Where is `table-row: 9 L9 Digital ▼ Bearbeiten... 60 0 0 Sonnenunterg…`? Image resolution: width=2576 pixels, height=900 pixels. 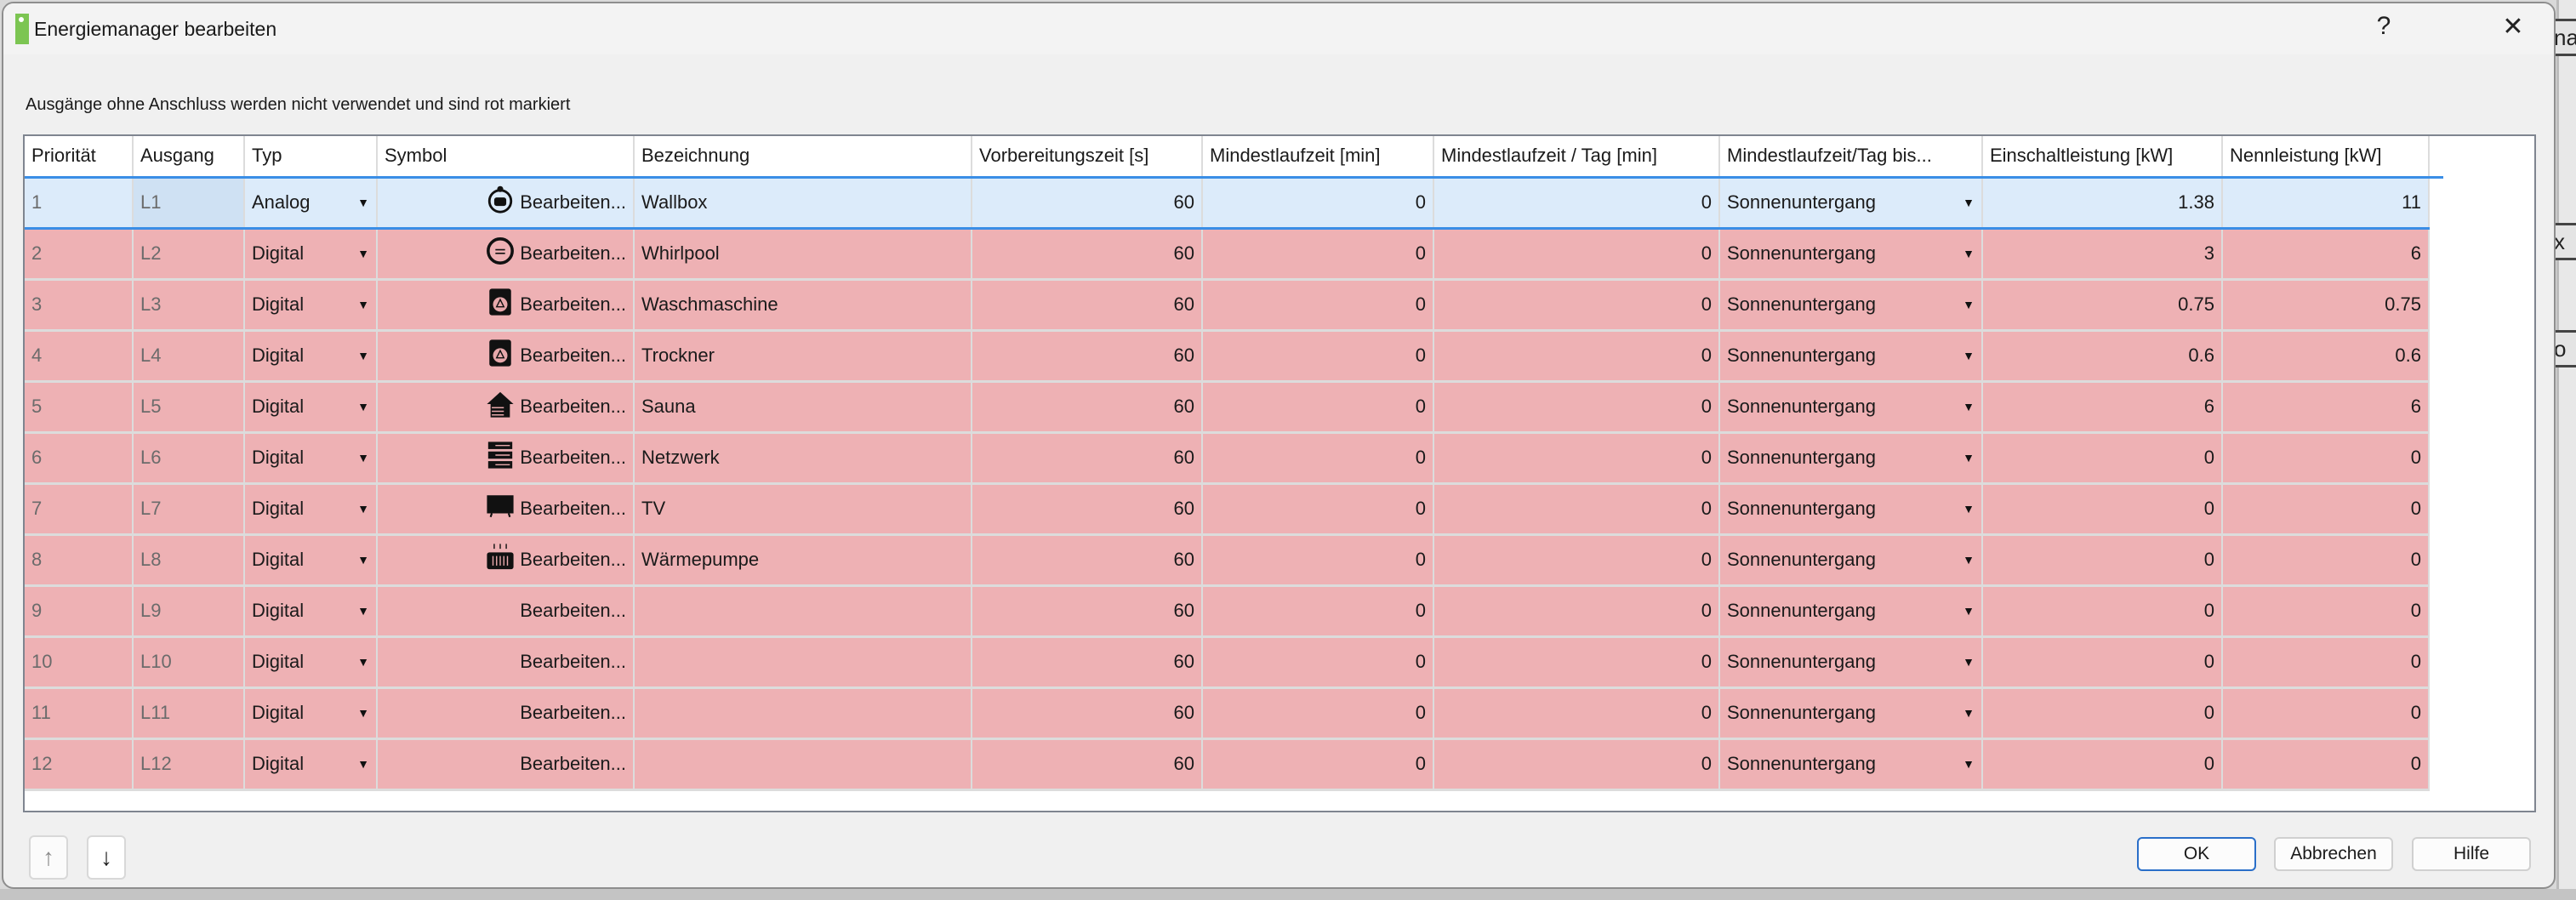
table-row: 9 L9 Digital ▼ Bearbeiten... 60 0 0 Sonnenunterg… is located at coordinates (1234, 611).